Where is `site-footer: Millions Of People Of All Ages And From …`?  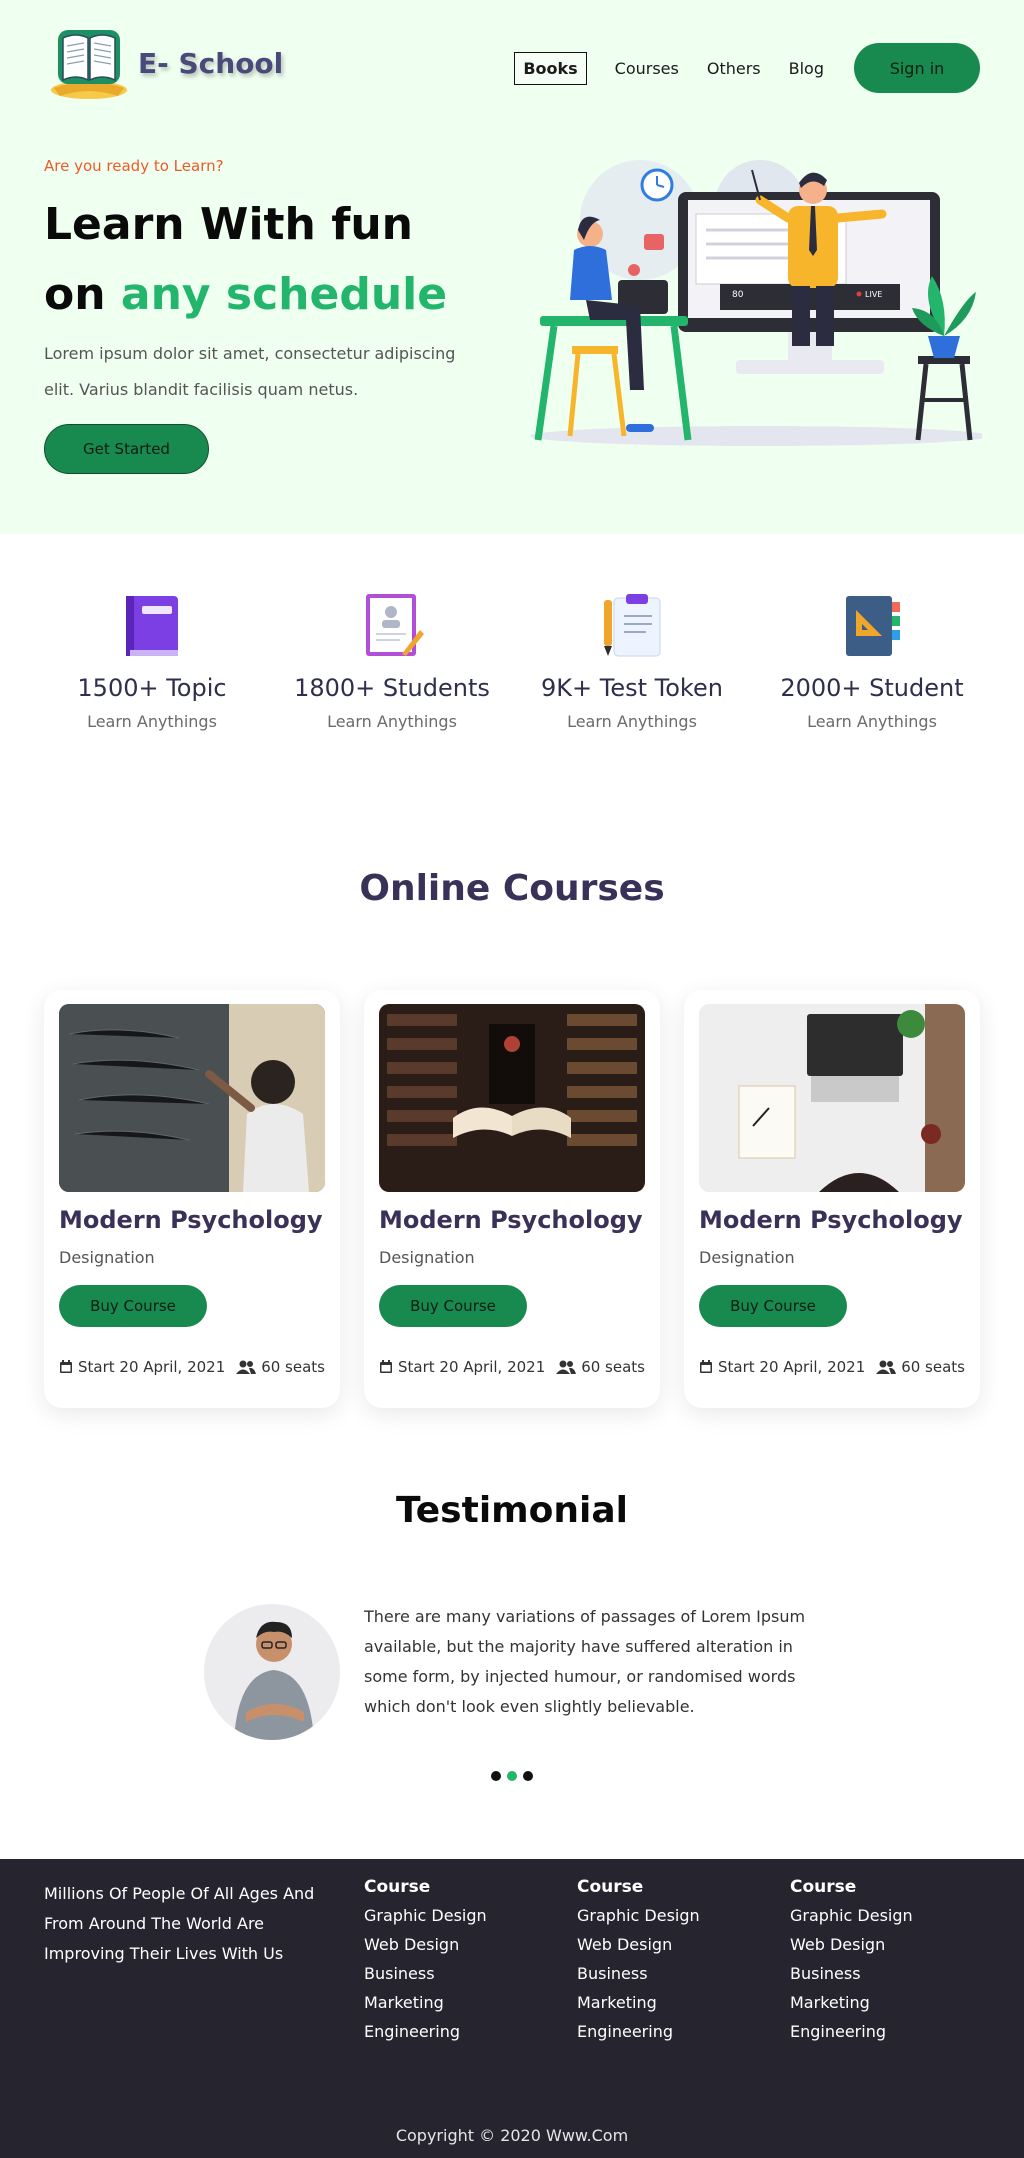 site-footer: Millions Of People Of All Ages And From … is located at coordinates (512, 2008).